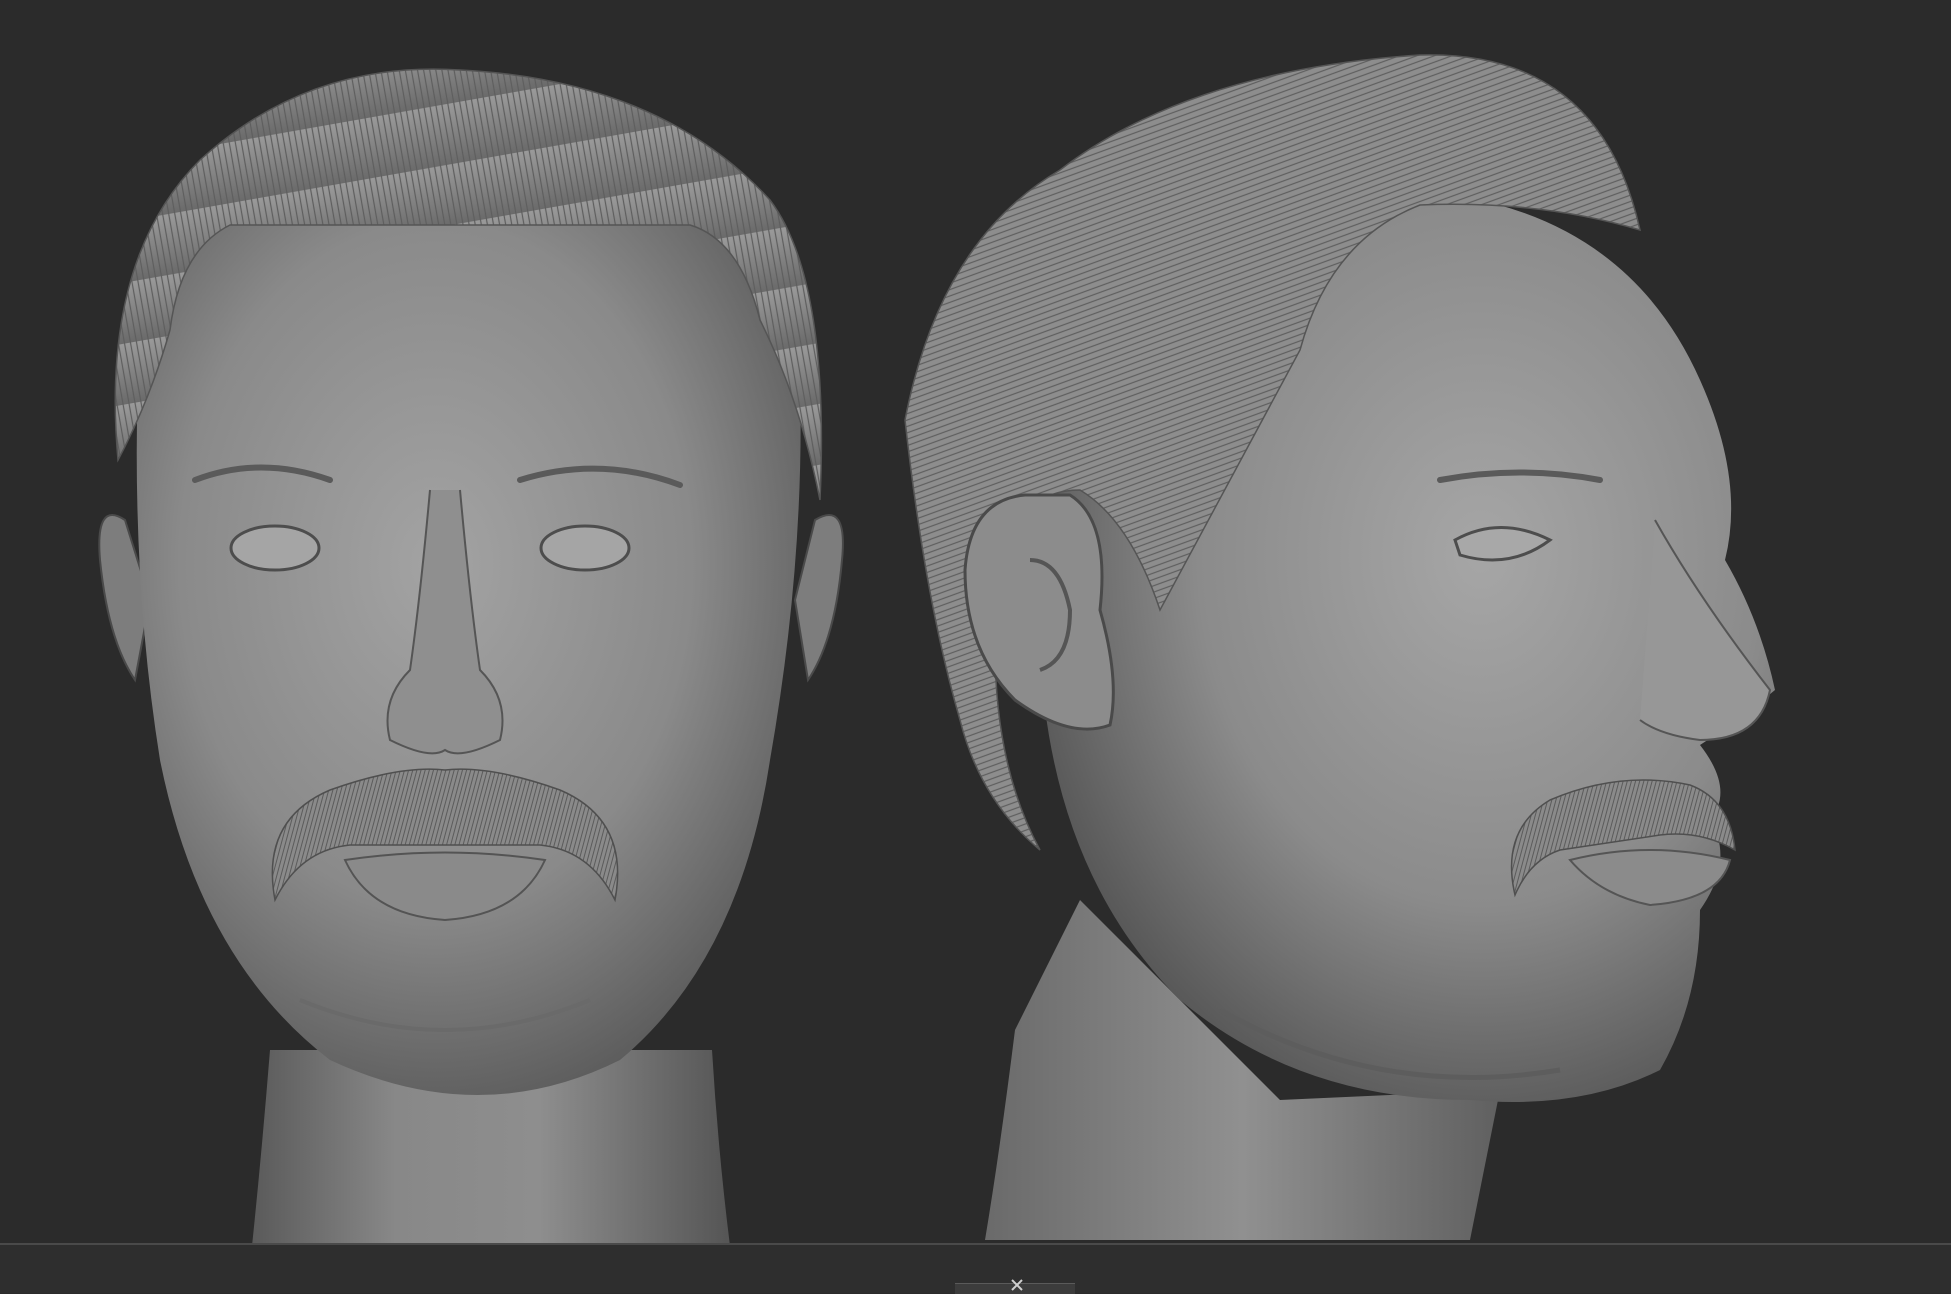 Image resolution: width=1951 pixels, height=1294 pixels. I want to click on front-right-ear, so click(818, 598).